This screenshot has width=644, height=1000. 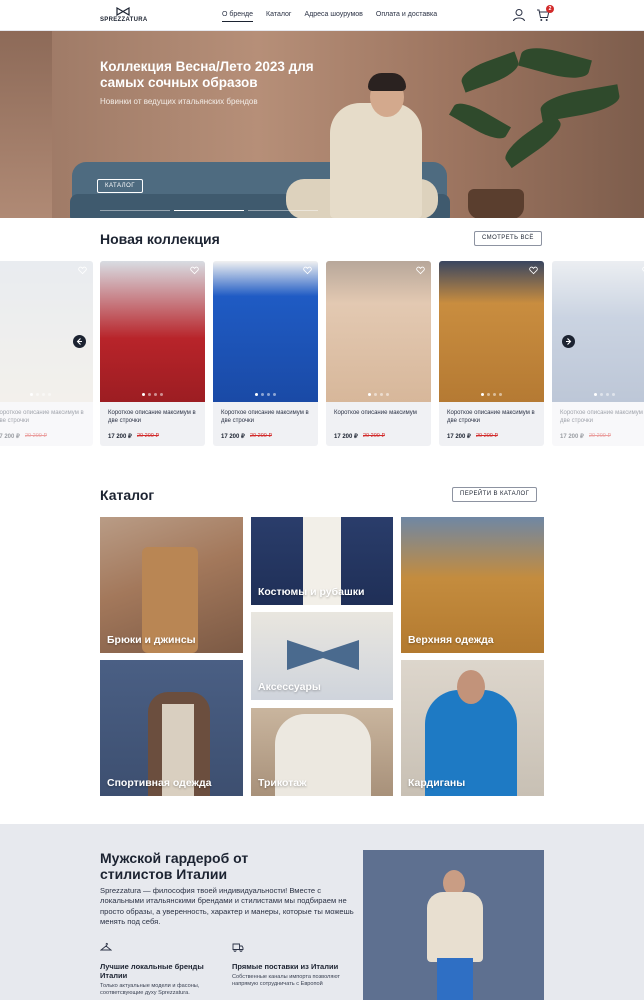 I want to click on logo-text: SPREZZATURA, so click(x=124, y=20).